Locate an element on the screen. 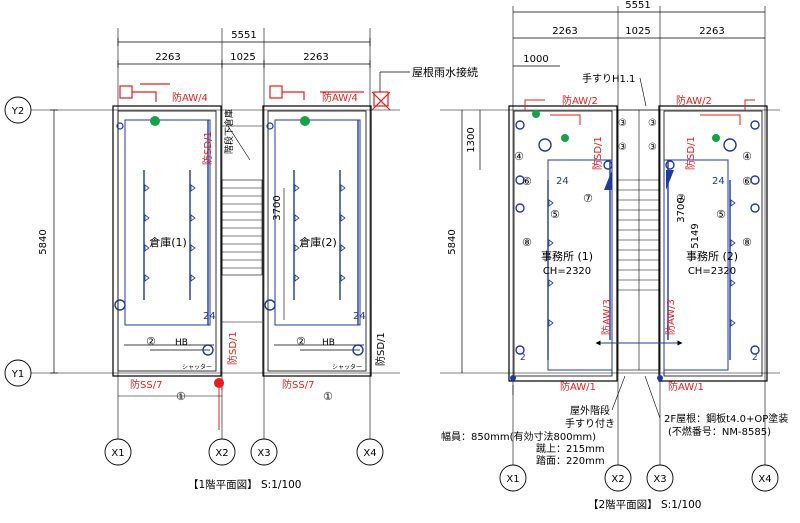 The image size is (800, 523). f1-wall-top-left: 防AW/4 is located at coordinates (190, 97).